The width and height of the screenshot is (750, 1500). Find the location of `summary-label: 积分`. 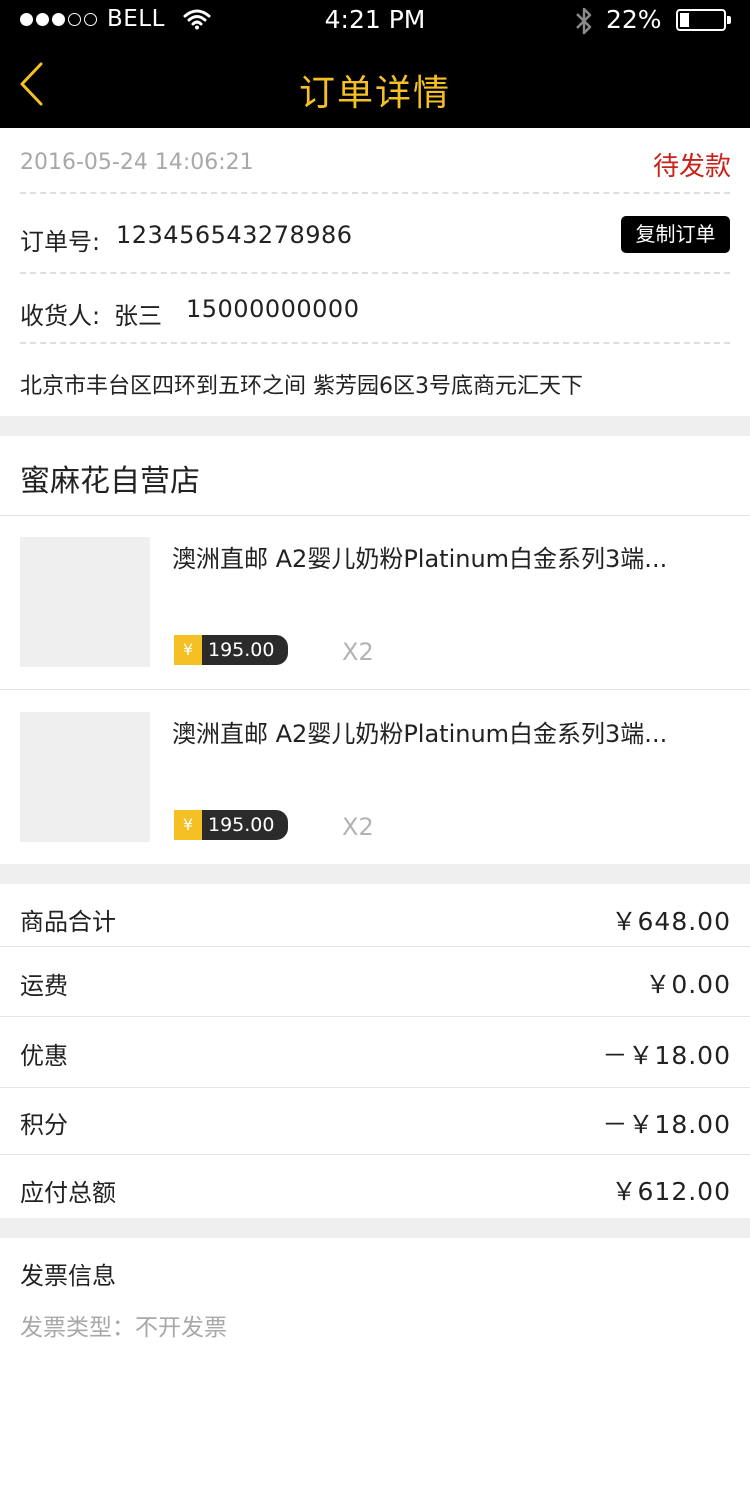

summary-label: 积分 is located at coordinates (44, 1125).